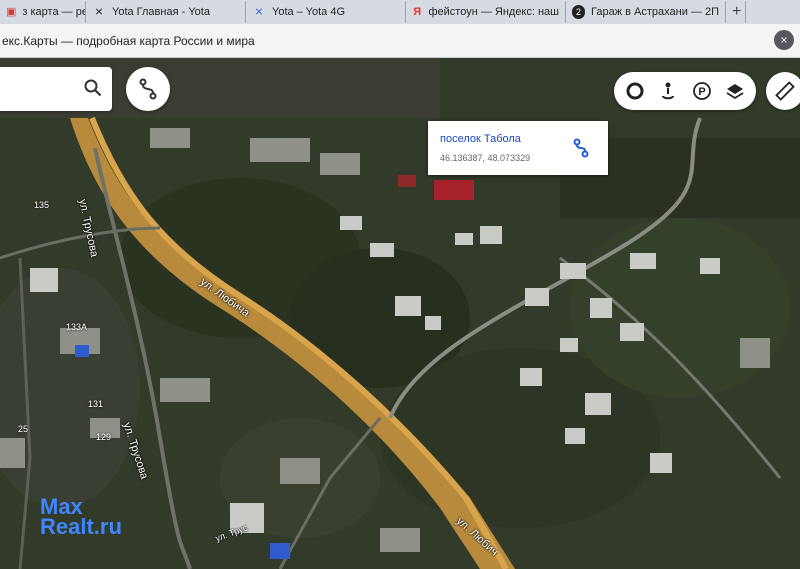 The height and width of the screenshot is (569, 800). I want to click on yandex-icon: Я, so click(417, 12).